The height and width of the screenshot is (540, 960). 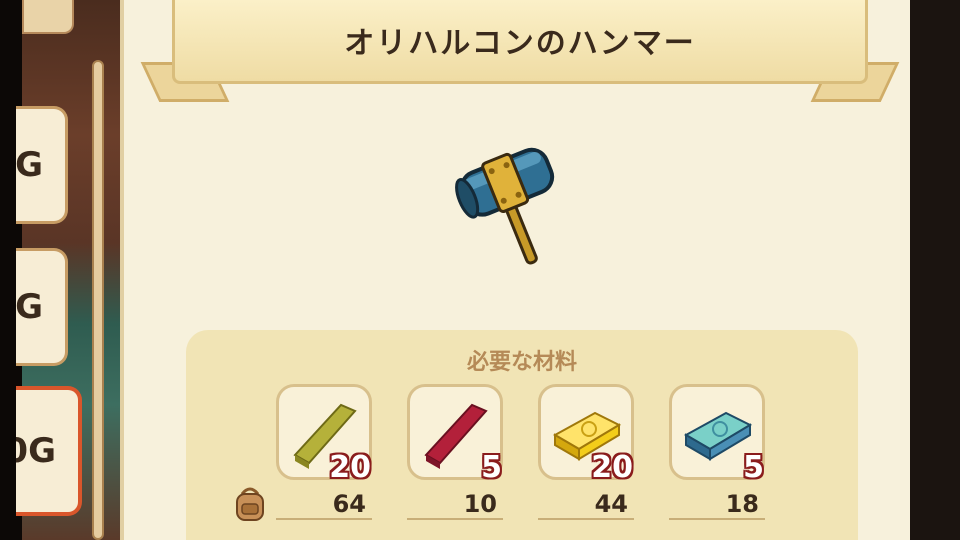 What do you see at coordinates (98, 300) in the screenshot?
I see `list-scrollbar` at bounding box center [98, 300].